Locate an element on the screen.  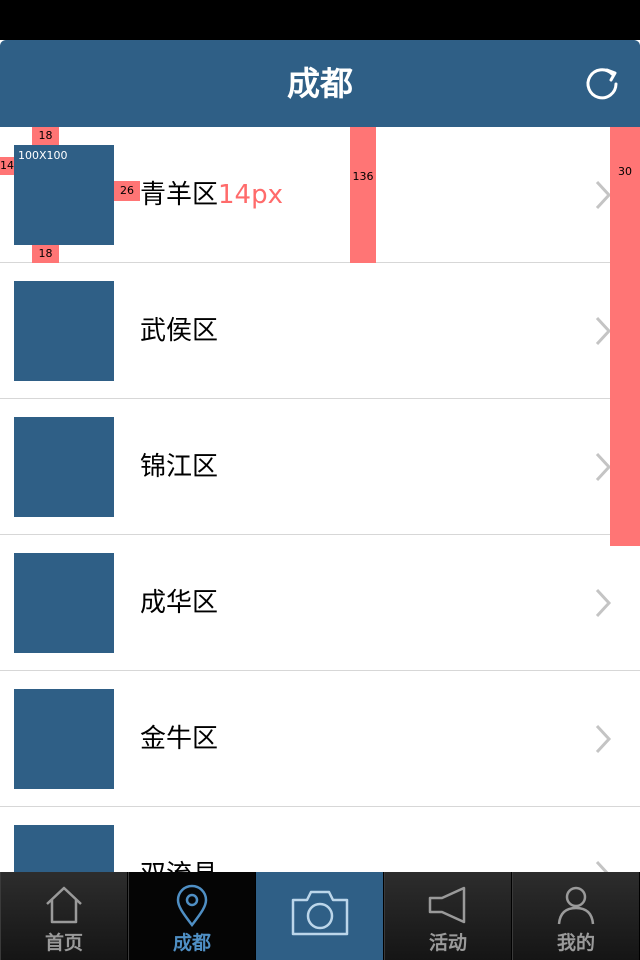
annotation-label-gap: 26 is located at coordinates (127, 191).